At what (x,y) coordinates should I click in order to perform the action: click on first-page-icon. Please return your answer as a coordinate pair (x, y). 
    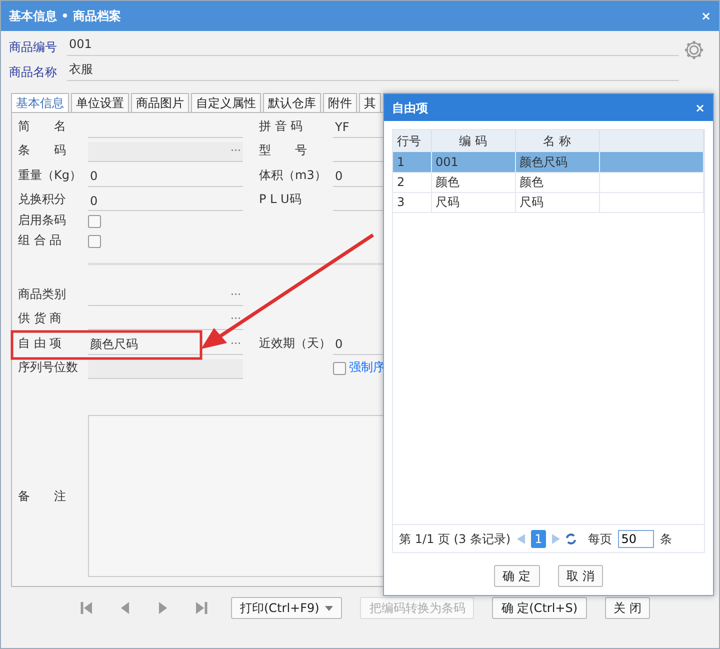
    Looking at the image, I should click on (87, 608).